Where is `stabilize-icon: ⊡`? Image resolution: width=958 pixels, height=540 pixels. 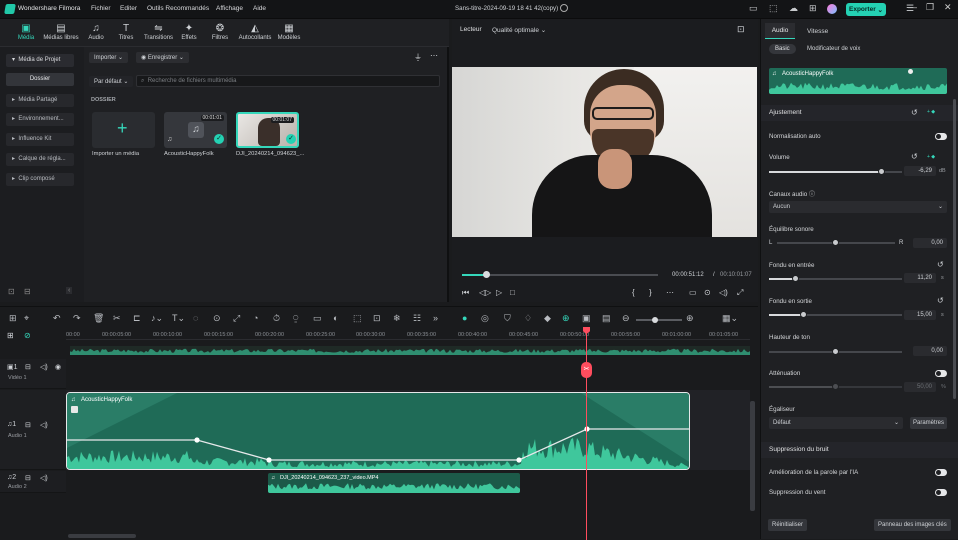
stabilize-icon: ⊡ is located at coordinates (377, 318).